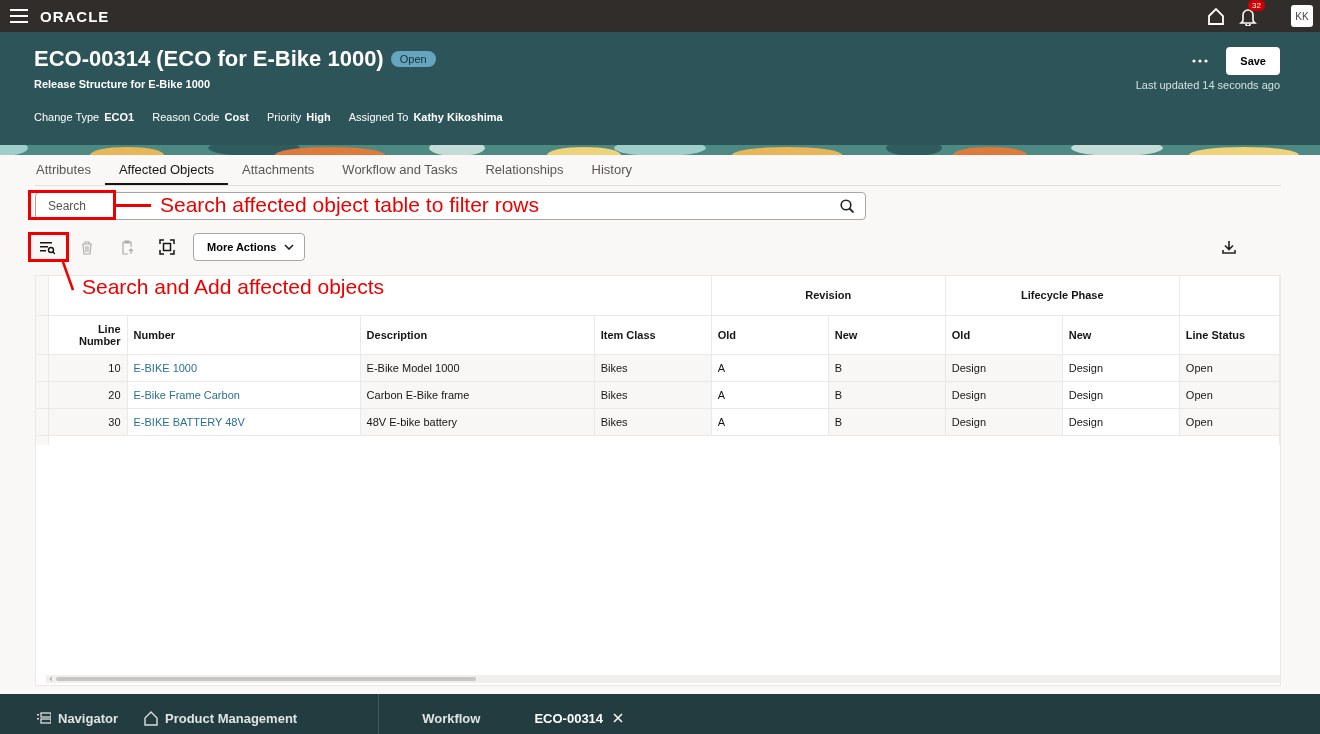 This screenshot has height=734, width=1320. Describe the element at coordinates (244, 334) in the screenshot. I see `column-header: Number` at that location.